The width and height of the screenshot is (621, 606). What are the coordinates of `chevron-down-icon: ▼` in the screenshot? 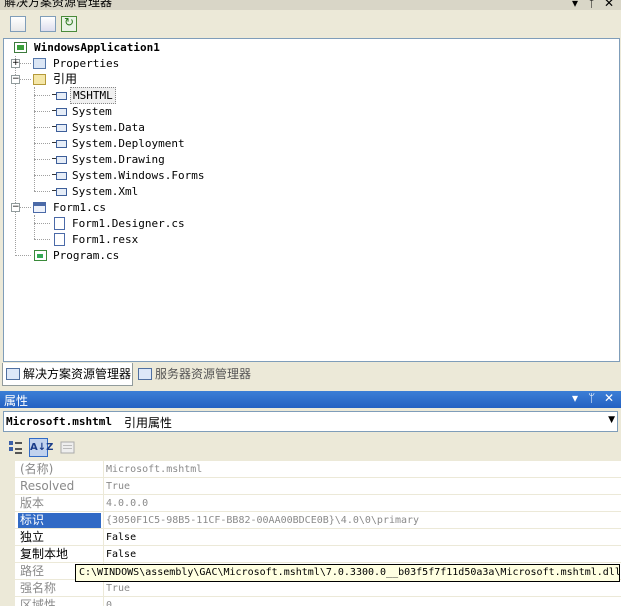 It's located at (611, 420).